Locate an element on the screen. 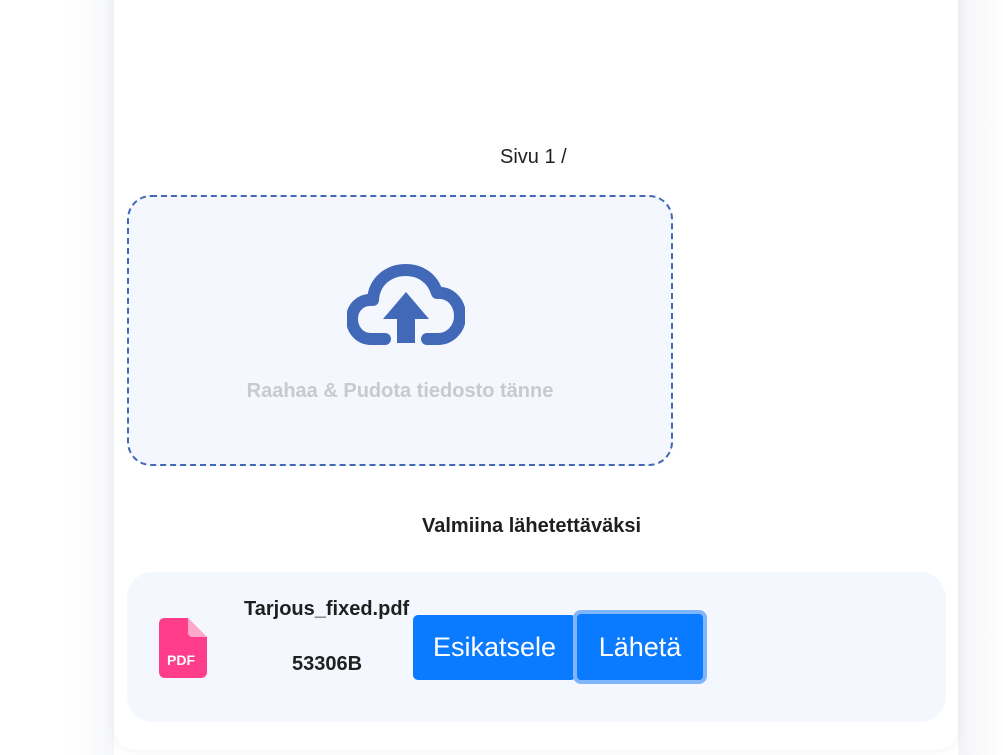  pdf-icon-label: PDF is located at coordinates (181, 660).